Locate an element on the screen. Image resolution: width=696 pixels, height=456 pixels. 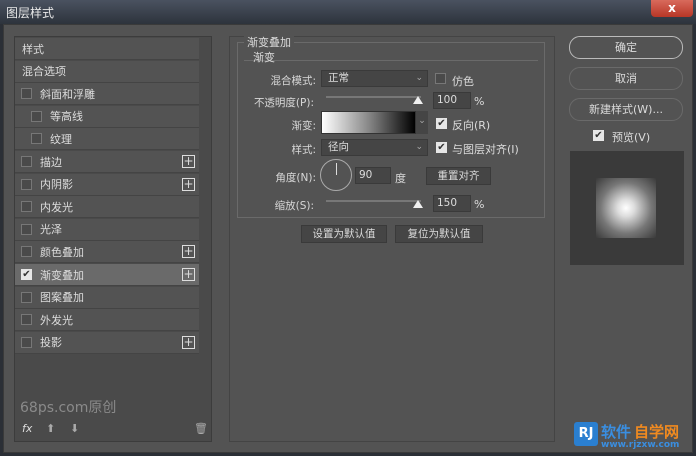
blend-mode-select: 正常 ⌄ is located at coordinates (374, 78).